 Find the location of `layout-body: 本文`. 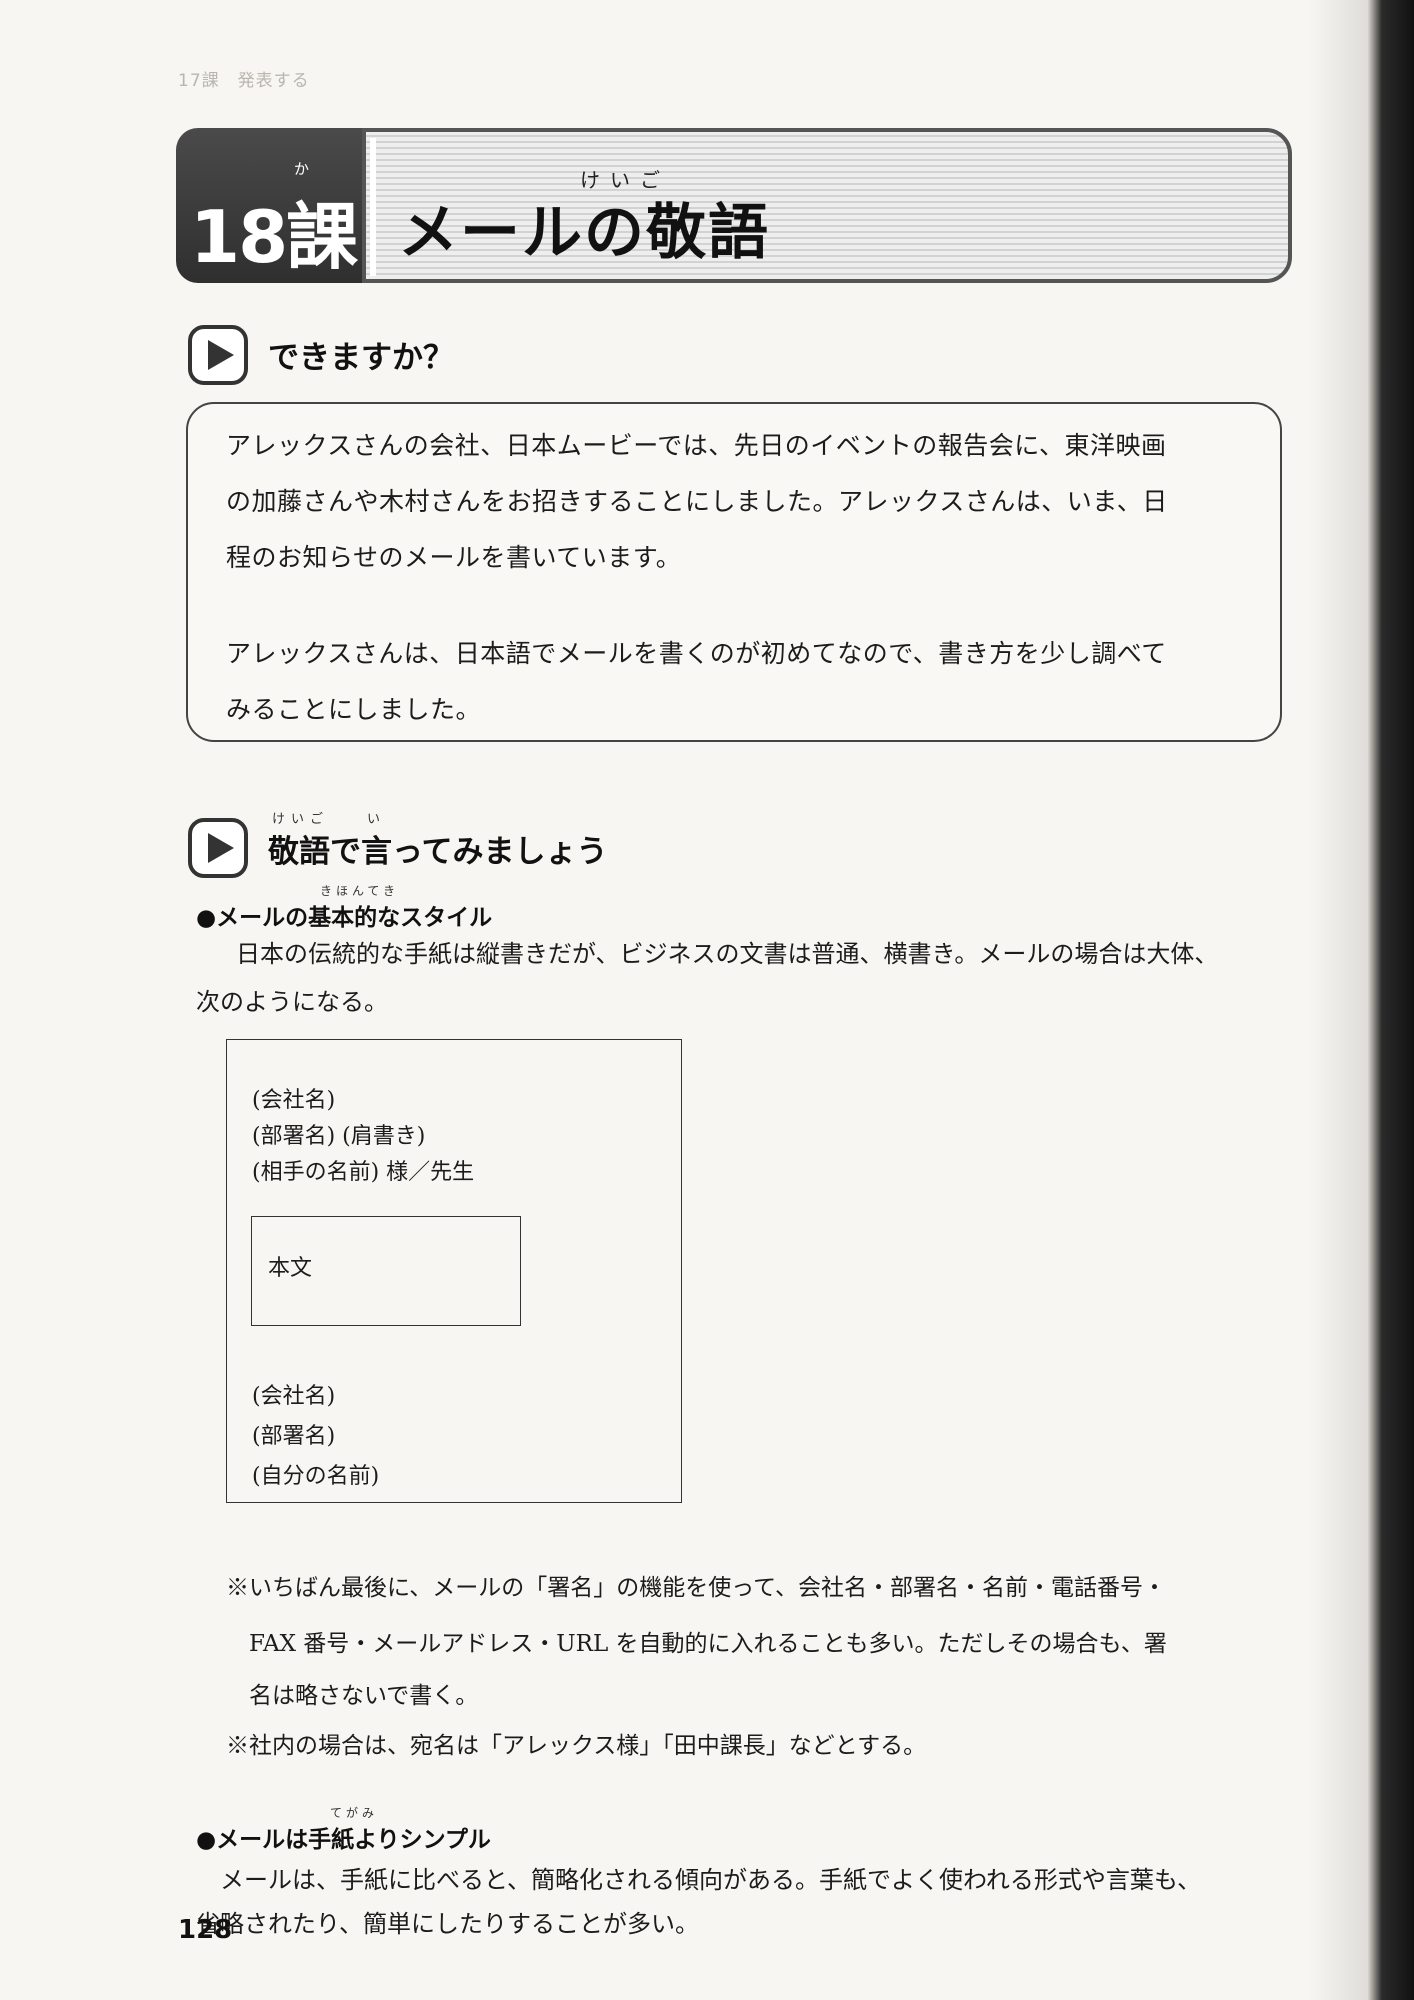

layout-body: 本文 is located at coordinates (290, 1268).